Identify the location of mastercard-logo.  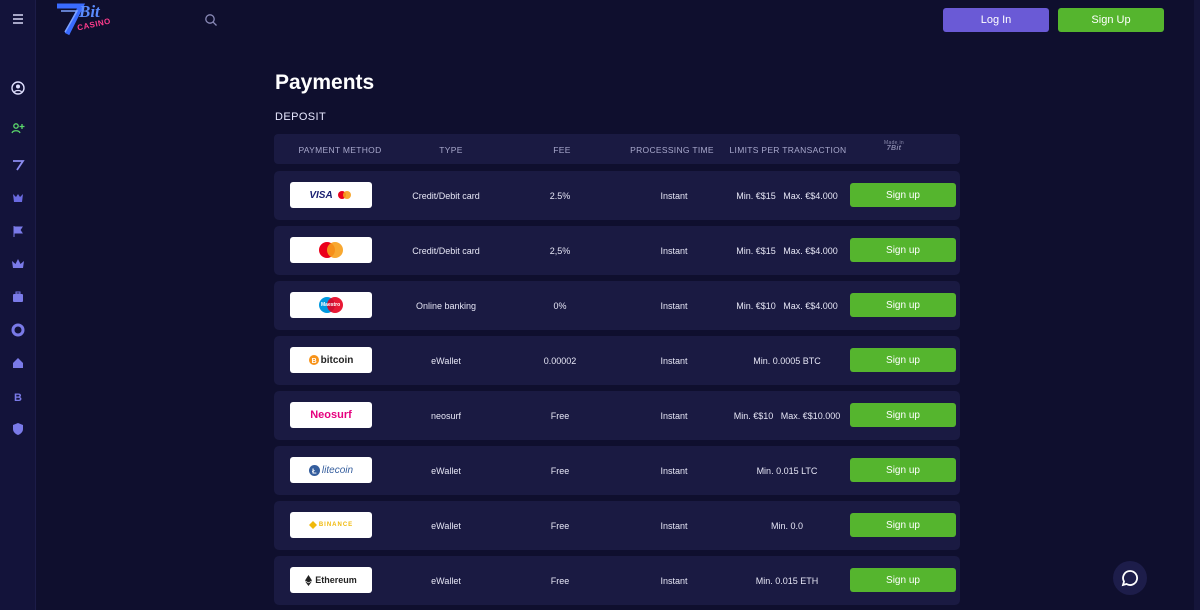
(331, 250).